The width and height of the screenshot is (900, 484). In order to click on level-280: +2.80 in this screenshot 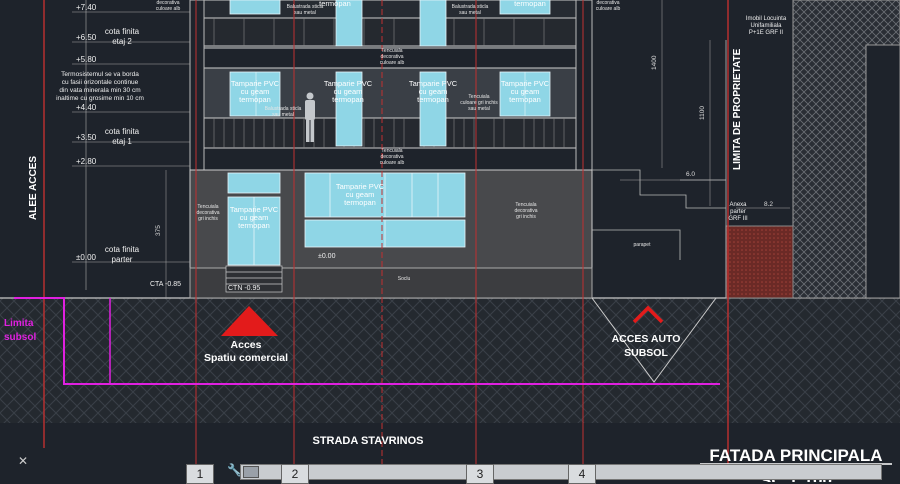, I will do `click(86, 161)`.